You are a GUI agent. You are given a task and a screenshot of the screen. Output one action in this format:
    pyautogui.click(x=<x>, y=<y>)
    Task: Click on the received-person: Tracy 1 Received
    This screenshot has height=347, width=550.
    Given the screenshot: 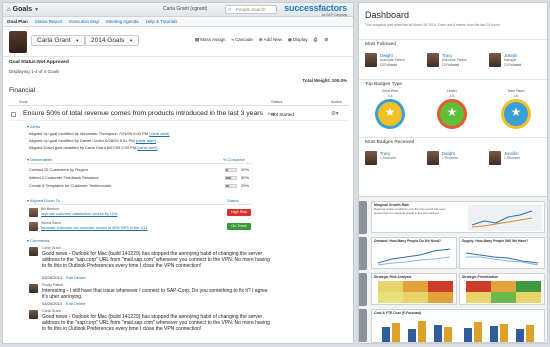 What is the action you would take?
    pyautogui.click(x=387, y=159)
    